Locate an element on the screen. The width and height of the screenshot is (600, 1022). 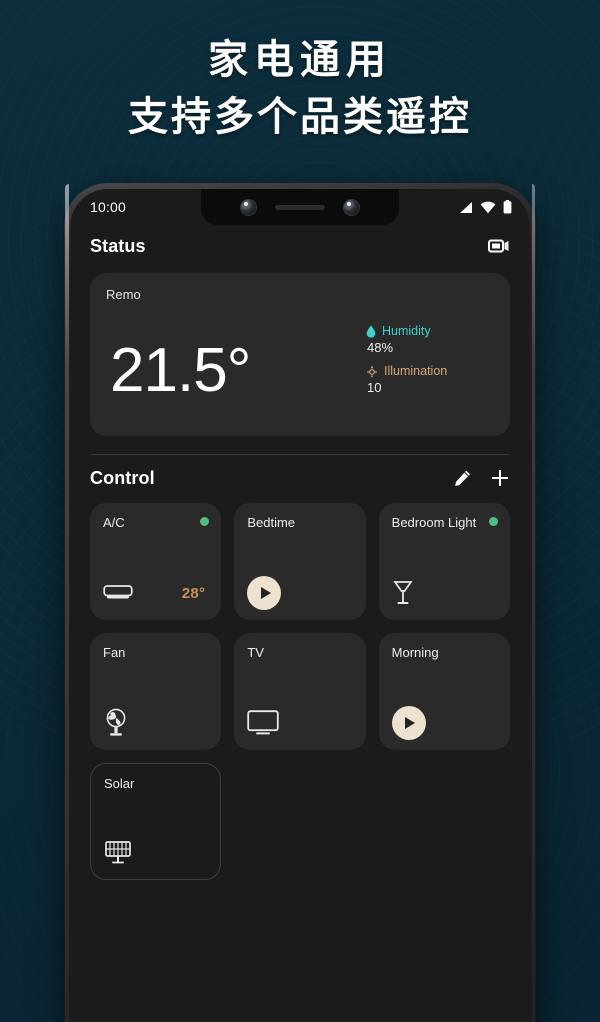
edit-icon is located at coordinates (462, 478).